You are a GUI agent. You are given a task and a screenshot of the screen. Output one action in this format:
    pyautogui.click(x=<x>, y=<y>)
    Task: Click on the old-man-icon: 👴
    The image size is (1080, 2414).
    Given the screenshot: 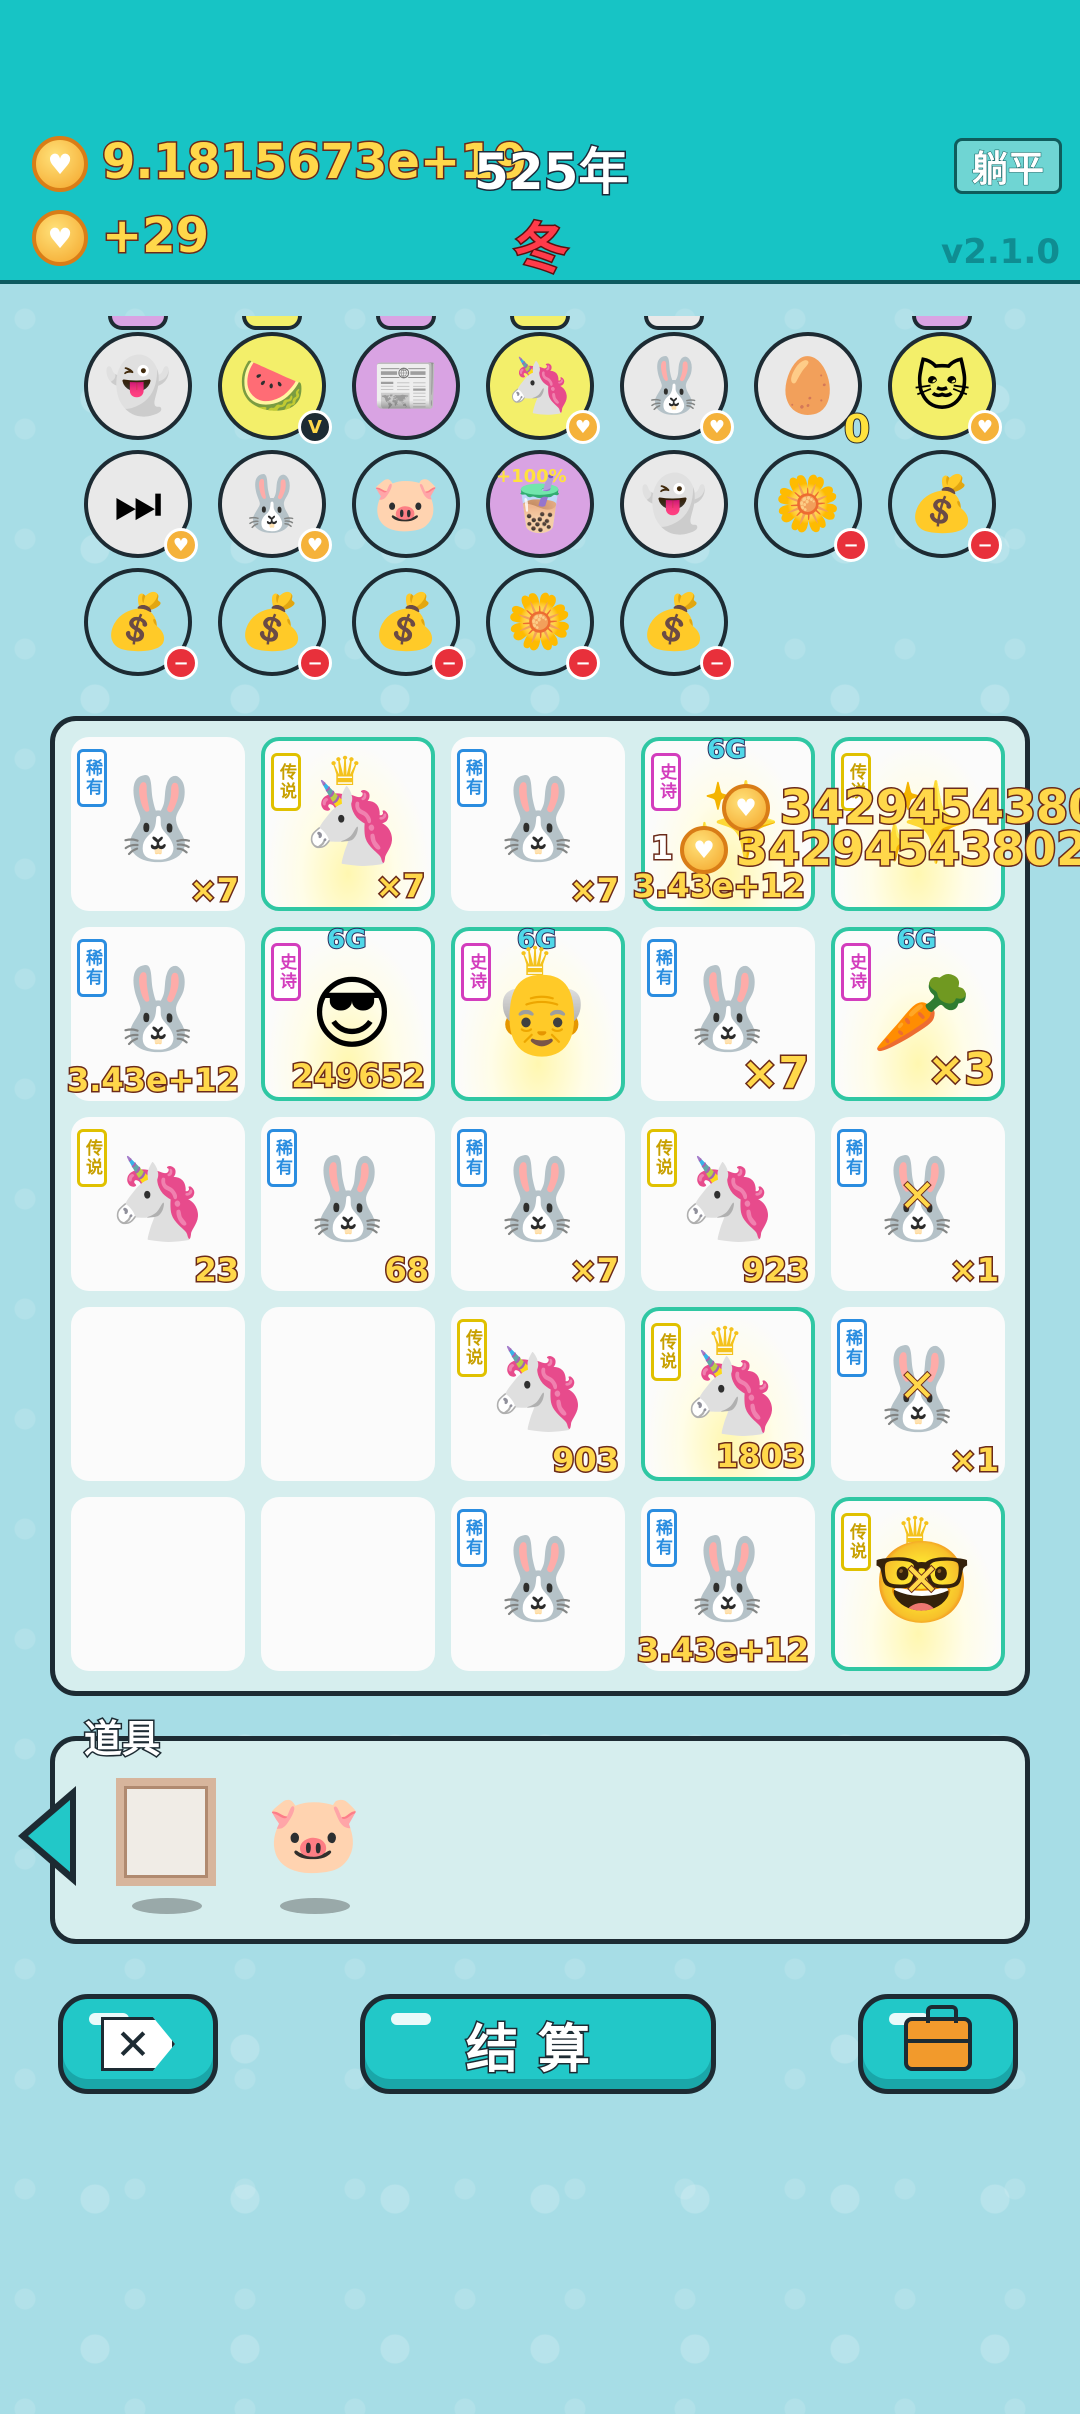 What is the action you would take?
    pyautogui.click(x=542, y=1012)
    